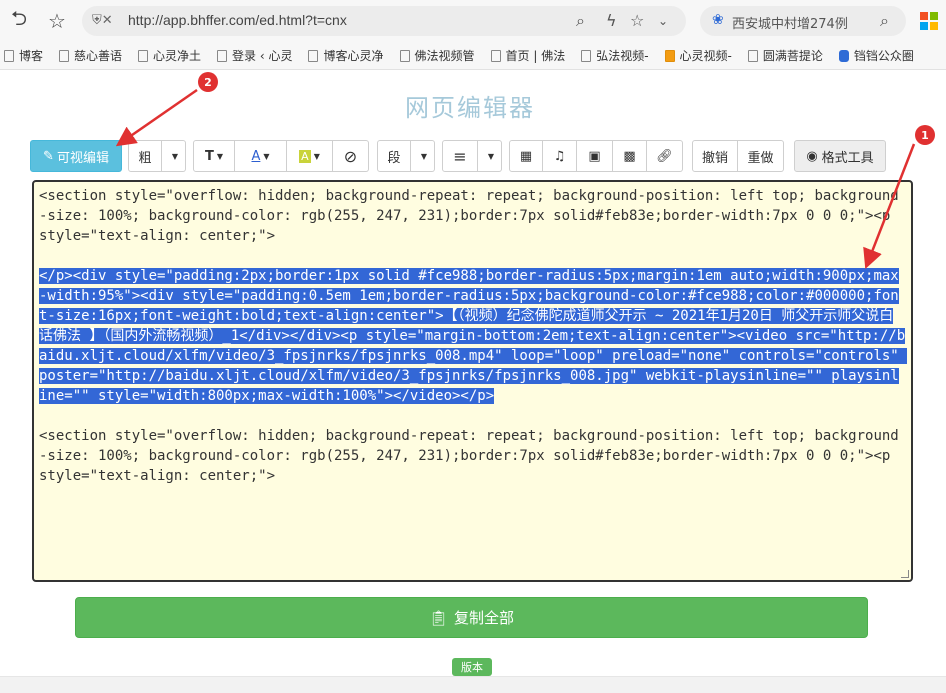  I want to click on windows-logo-icon, so click(929, 21).